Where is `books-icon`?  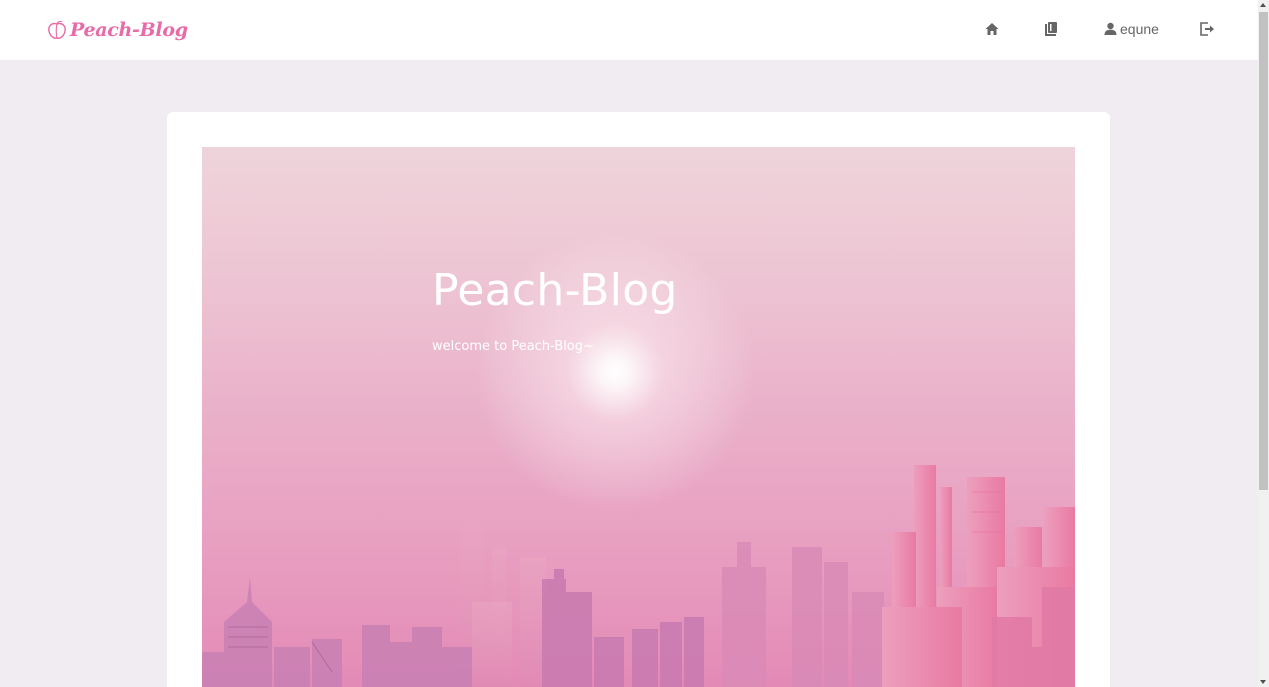 books-icon is located at coordinates (1051, 29).